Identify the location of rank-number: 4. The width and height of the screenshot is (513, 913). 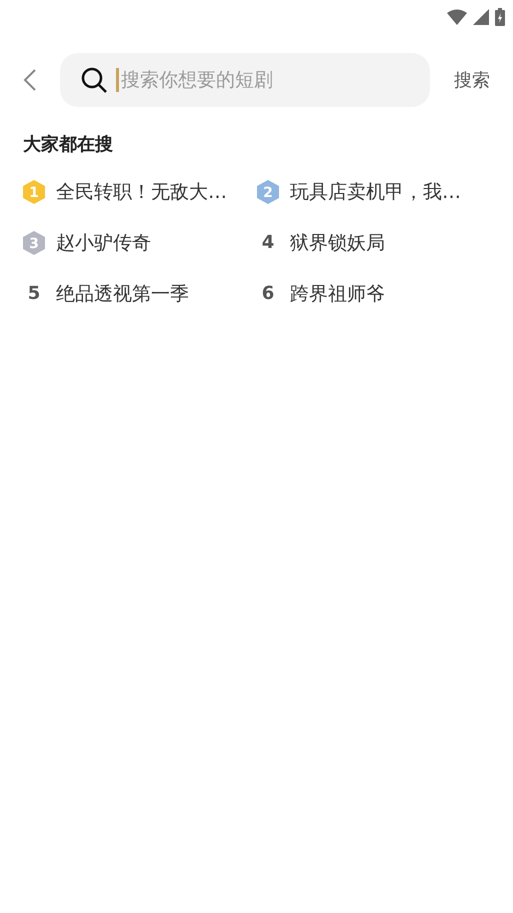
(268, 242).